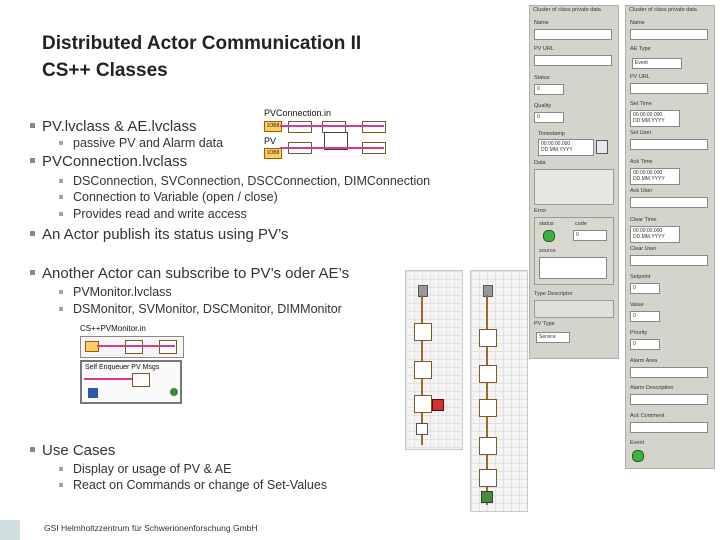  I want to click on set-user-field, so click(669, 144).